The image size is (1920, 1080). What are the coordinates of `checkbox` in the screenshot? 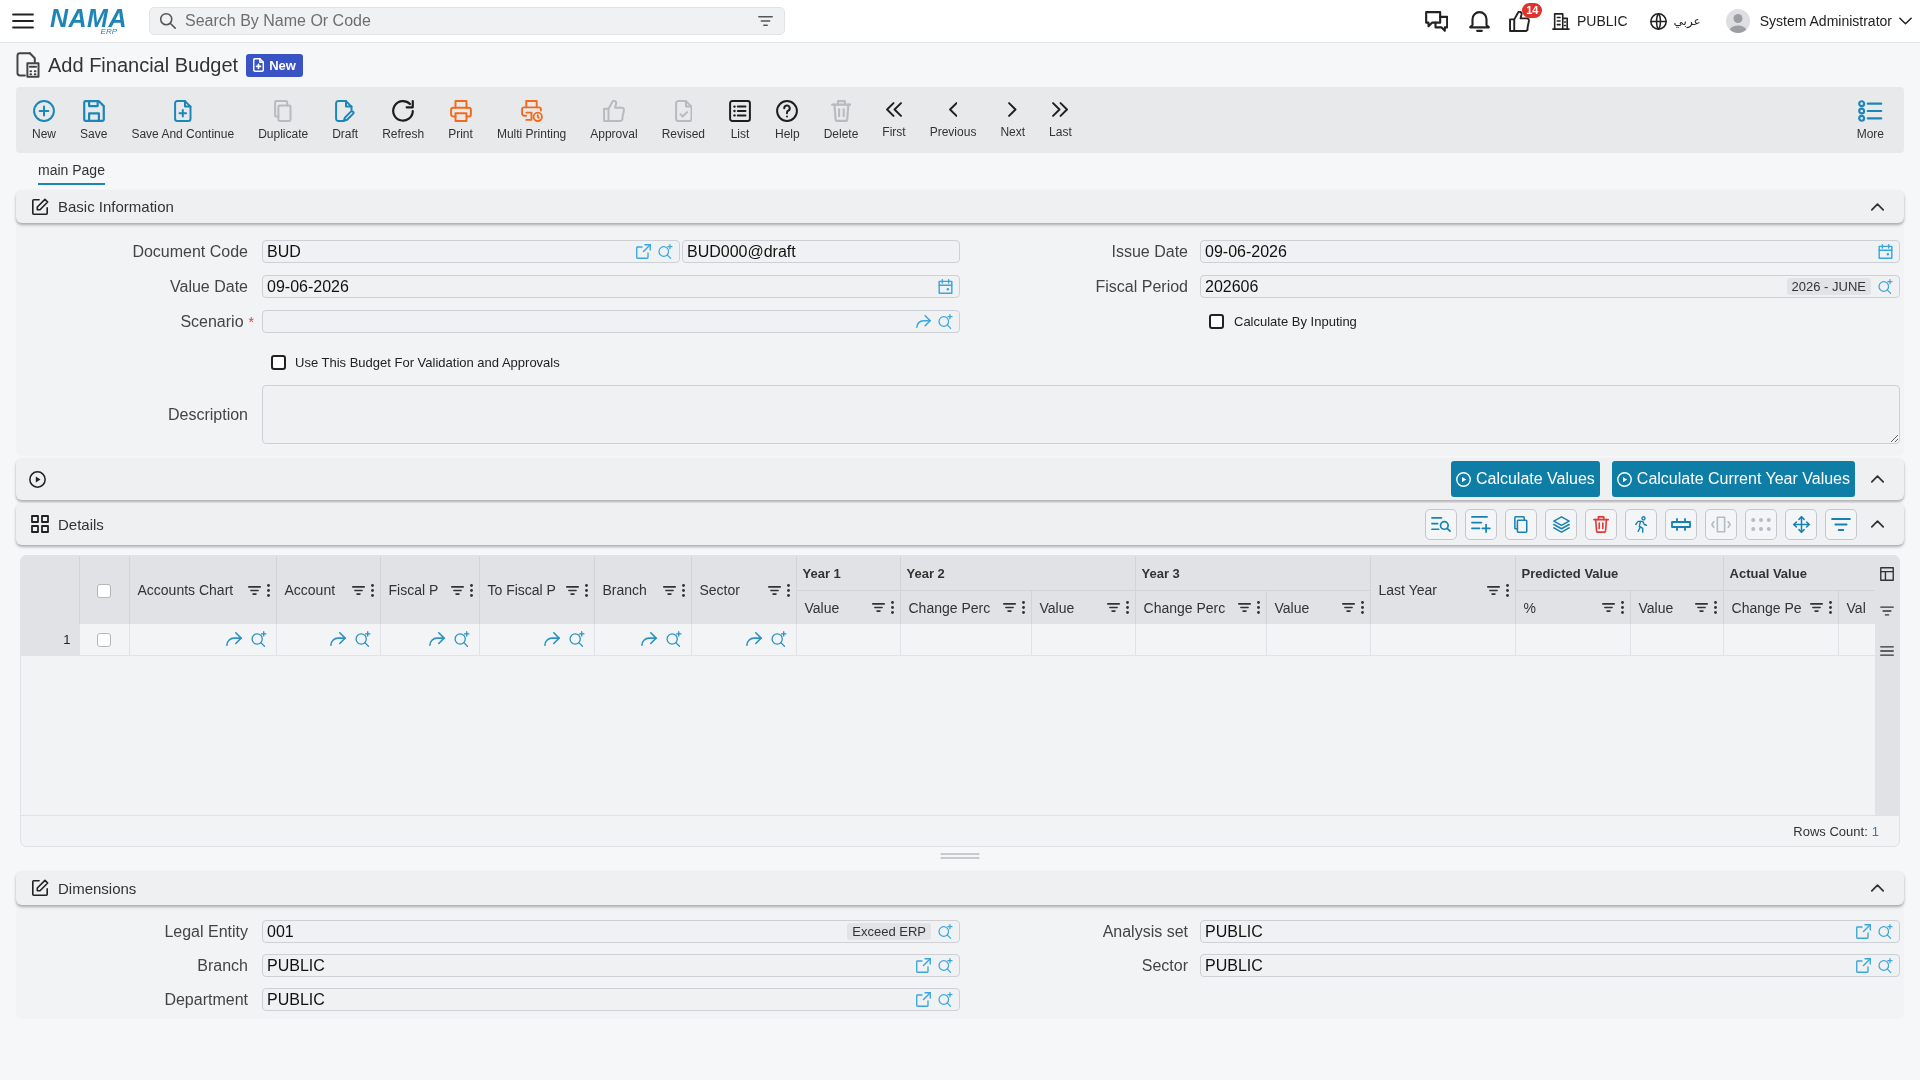 It's located at (1216, 321).